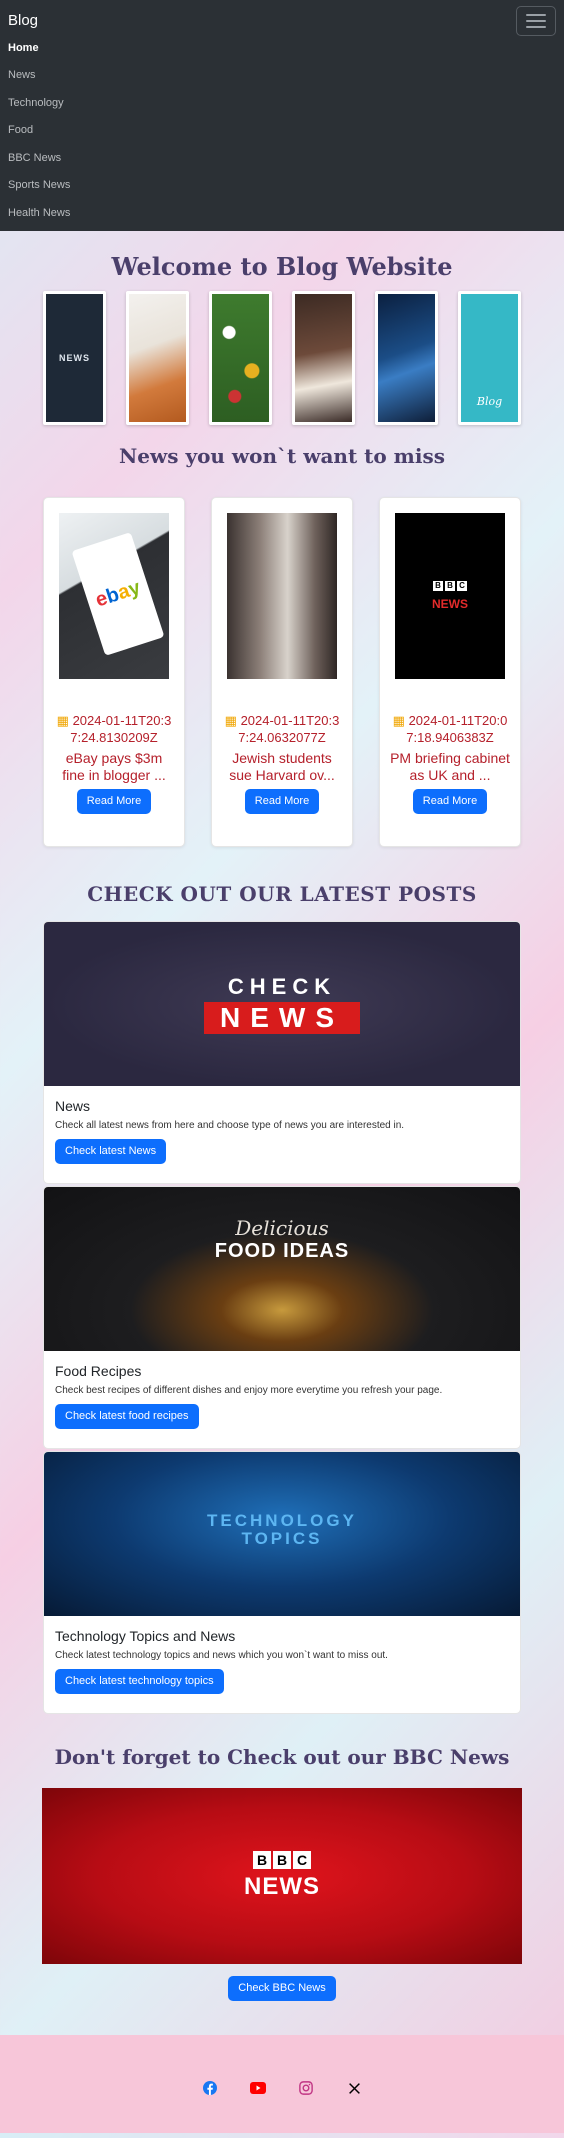 This screenshot has height=2138, width=564. What do you see at coordinates (282, 596) in the screenshot?
I see `news-card-image` at bounding box center [282, 596].